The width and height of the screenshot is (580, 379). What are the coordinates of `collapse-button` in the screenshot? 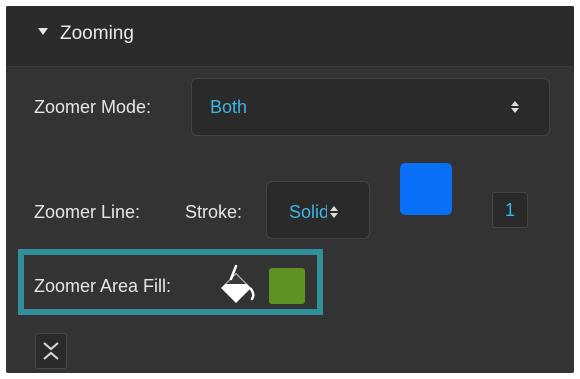 It's located at (51, 351).